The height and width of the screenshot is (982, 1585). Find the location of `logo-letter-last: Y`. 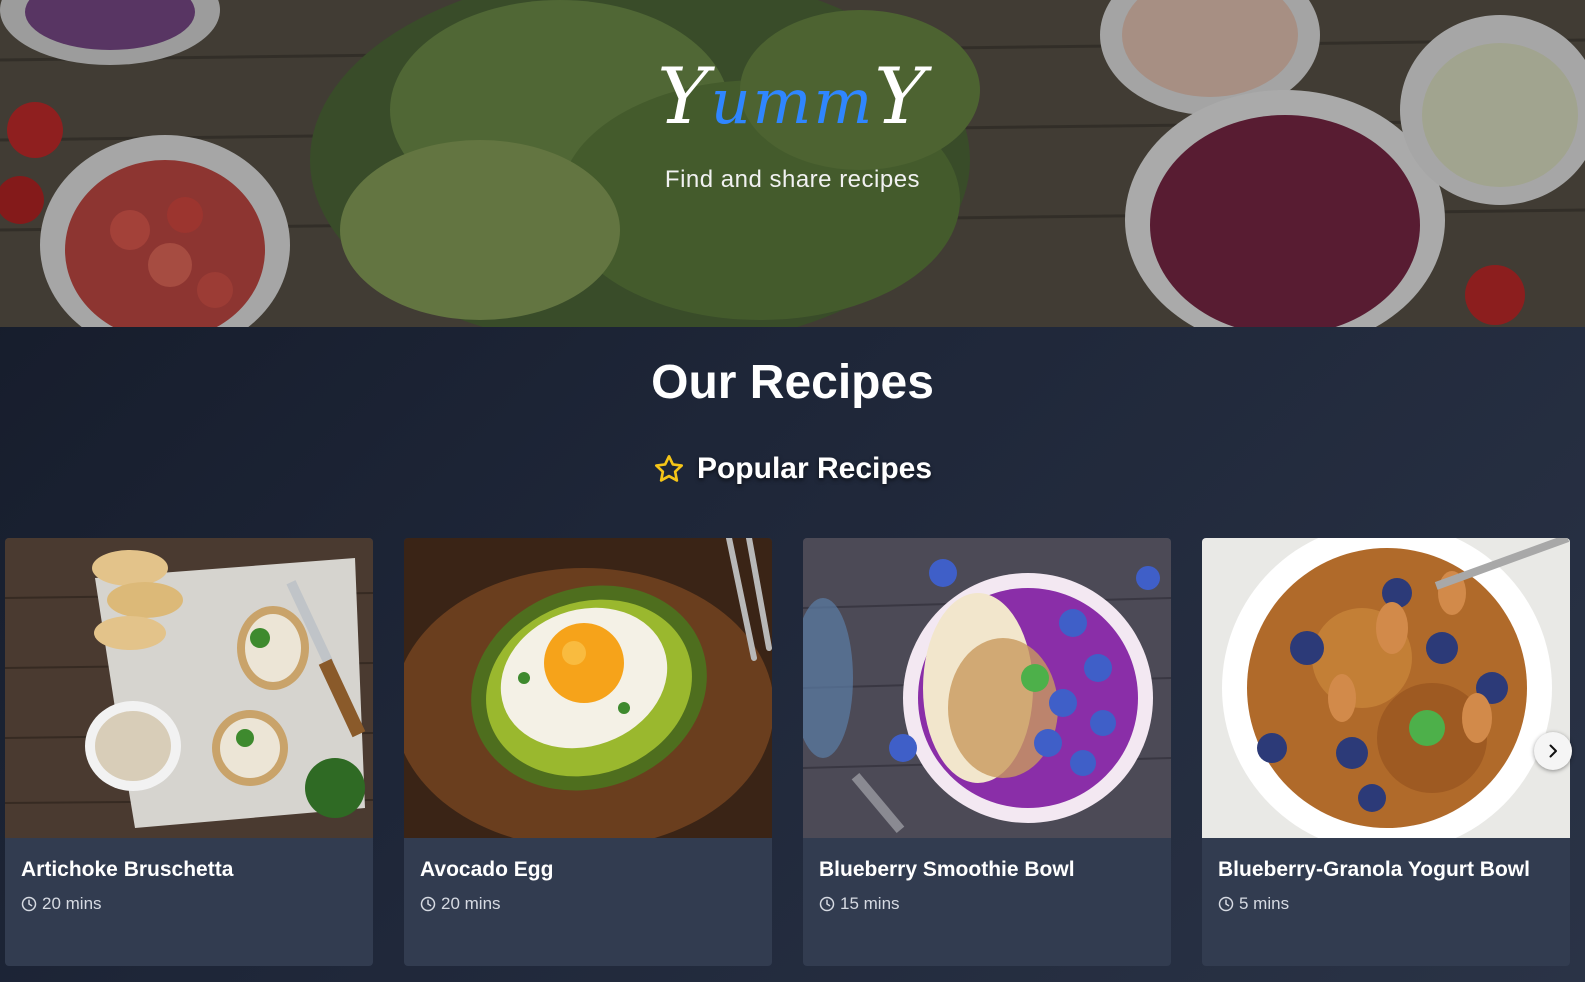

logo-letter-last: Y is located at coordinates (901, 97).